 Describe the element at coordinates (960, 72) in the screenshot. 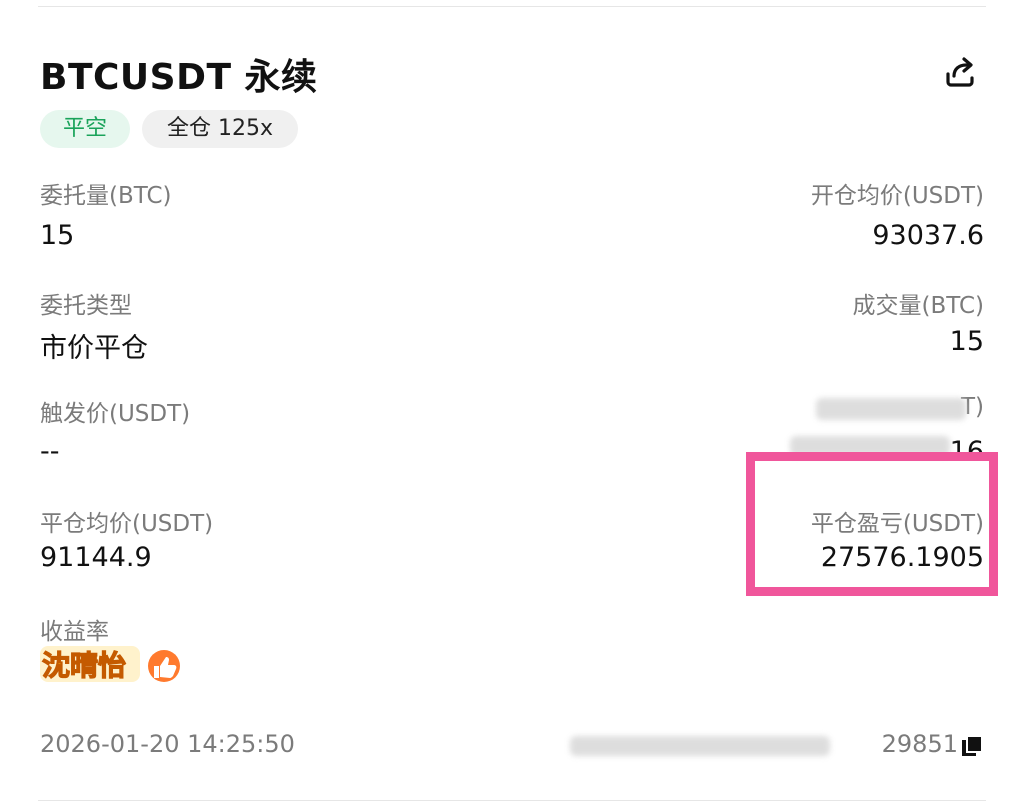

I see `share-icon` at that location.